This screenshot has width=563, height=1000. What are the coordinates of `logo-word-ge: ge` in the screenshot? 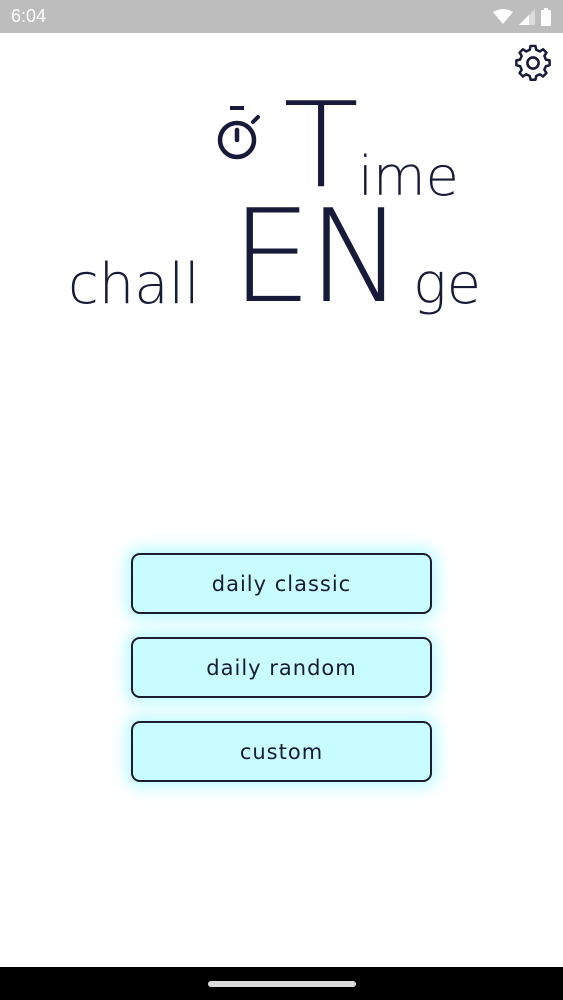 It's located at (447, 284).